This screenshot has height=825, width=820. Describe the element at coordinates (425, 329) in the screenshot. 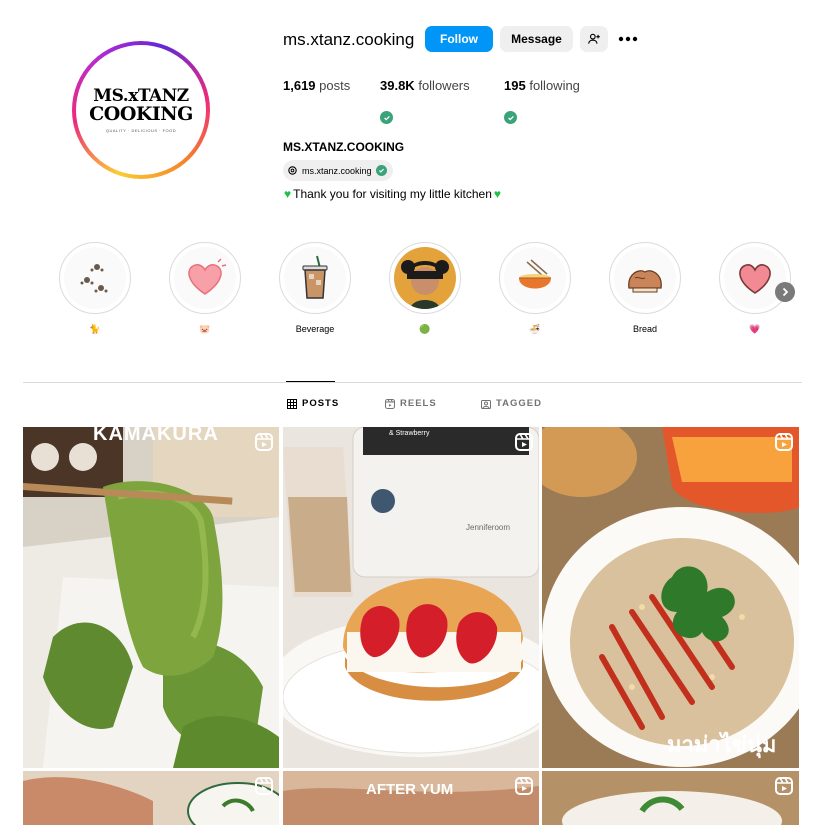

I see `highlight-label: 🟢` at that location.